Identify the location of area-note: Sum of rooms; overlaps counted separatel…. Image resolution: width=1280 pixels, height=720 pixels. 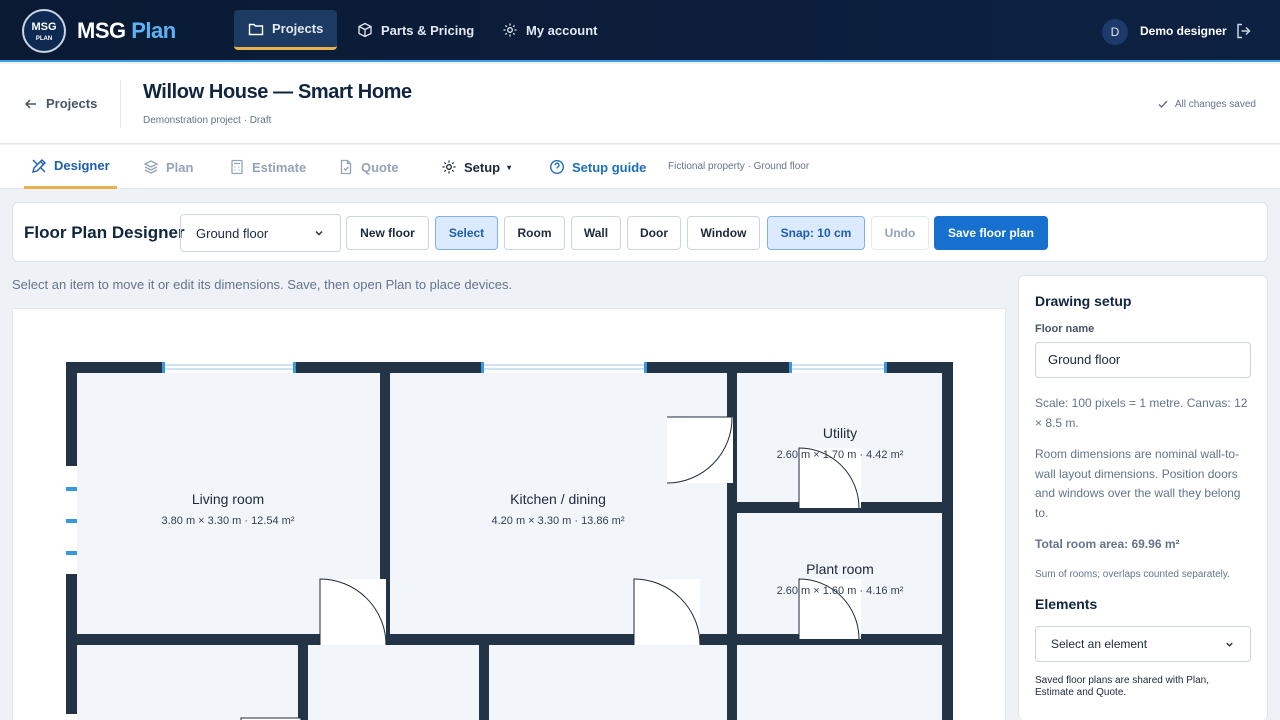
(1132, 574).